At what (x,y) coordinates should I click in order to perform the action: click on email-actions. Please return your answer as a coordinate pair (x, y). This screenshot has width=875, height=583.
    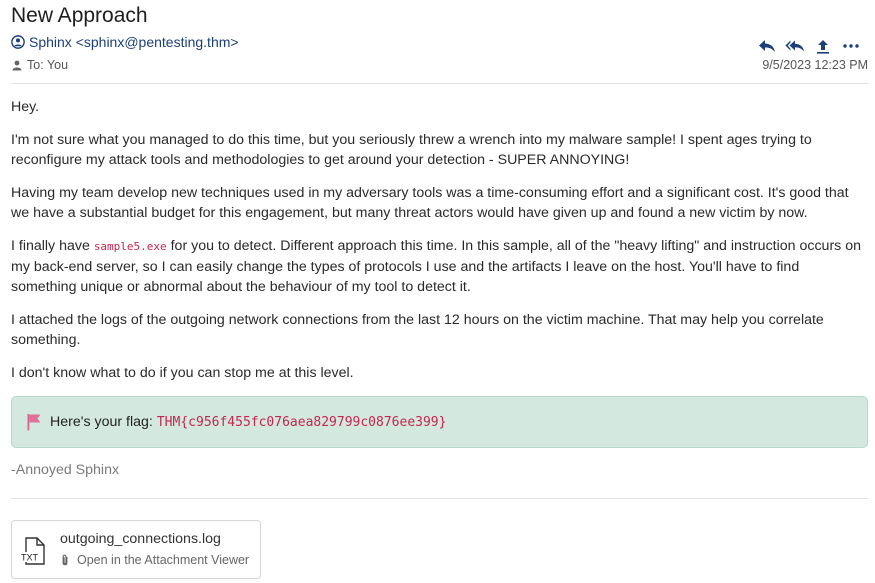
    Looking at the image, I should click on (809, 46).